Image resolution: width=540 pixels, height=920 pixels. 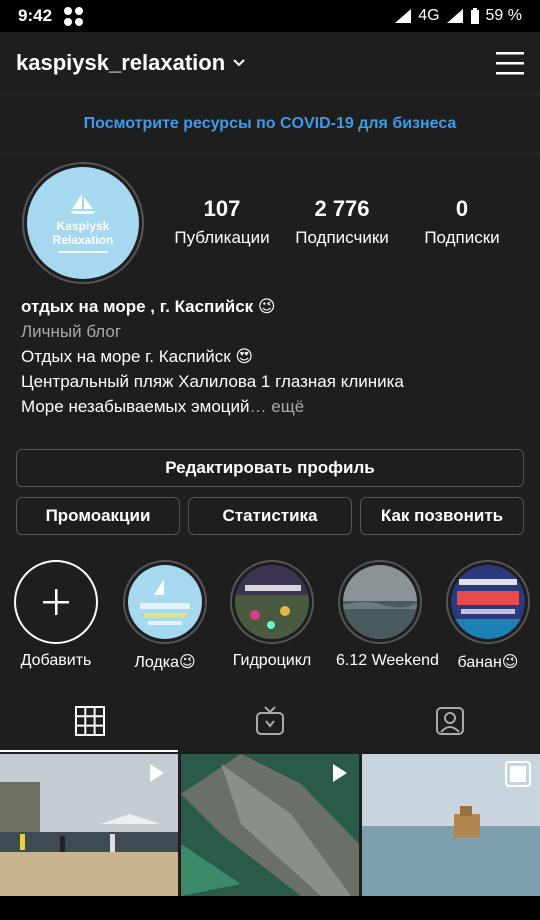 What do you see at coordinates (148, 306) in the screenshot?
I see `profile-name: отдых на море , г. Каспийск 😉` at bounding box center [148, 306].